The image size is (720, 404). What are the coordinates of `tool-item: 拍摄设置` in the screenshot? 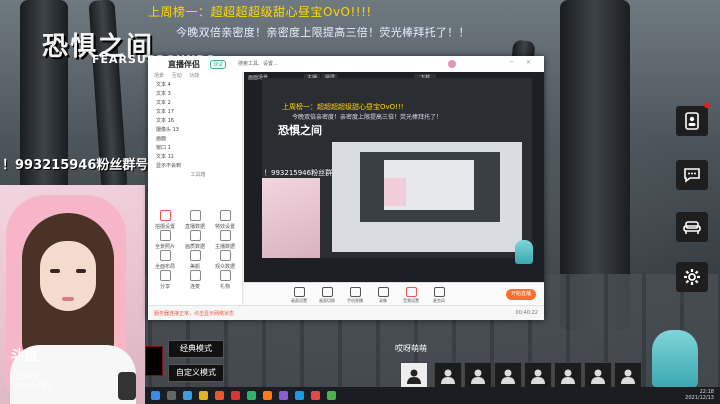 It's located at (165, 220).